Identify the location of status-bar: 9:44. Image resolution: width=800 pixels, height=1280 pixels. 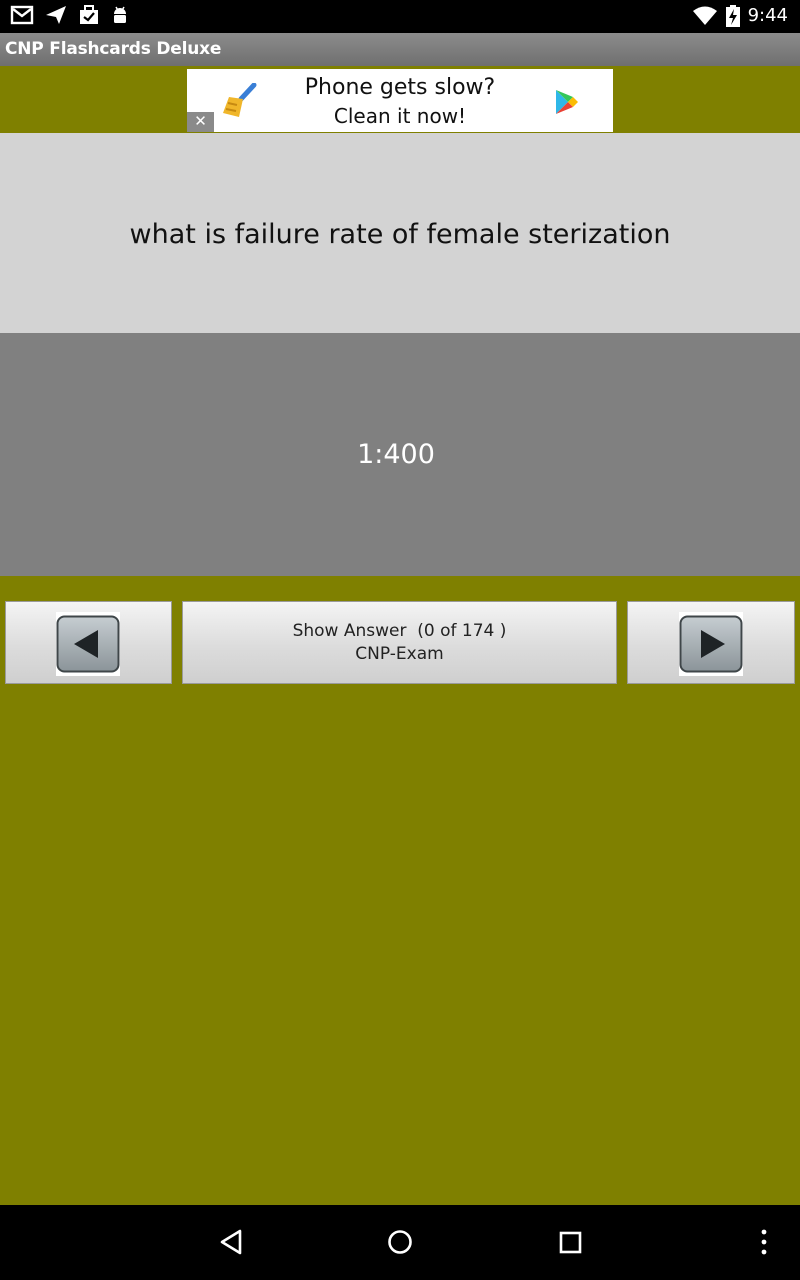
(400, 16).